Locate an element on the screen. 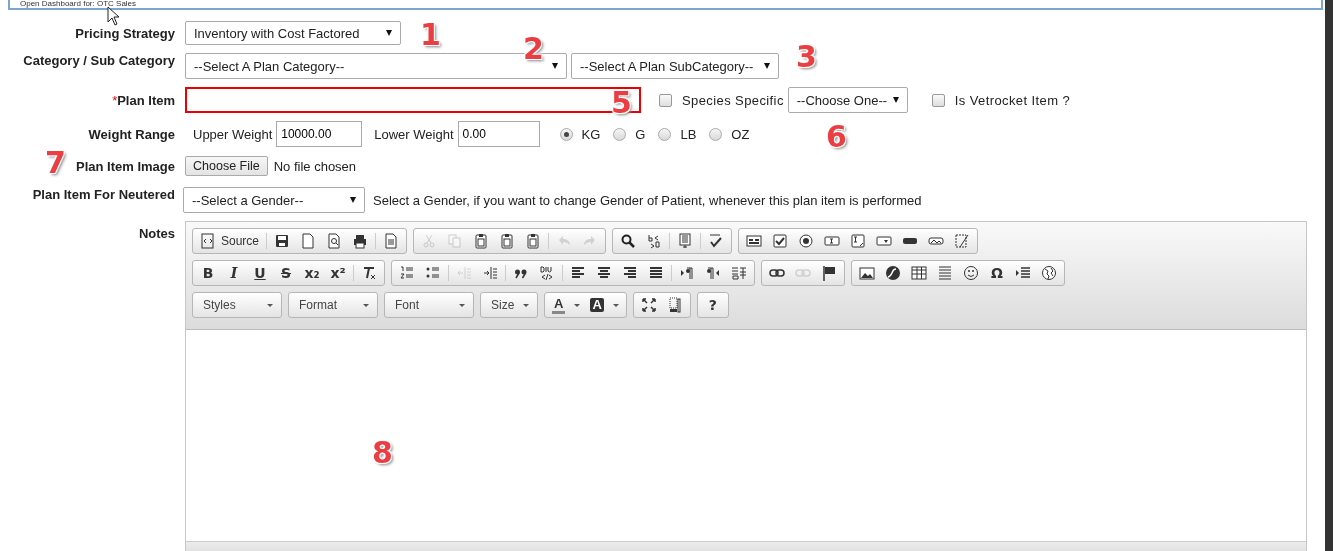  ul-icon is located at coordinates (433, 273).